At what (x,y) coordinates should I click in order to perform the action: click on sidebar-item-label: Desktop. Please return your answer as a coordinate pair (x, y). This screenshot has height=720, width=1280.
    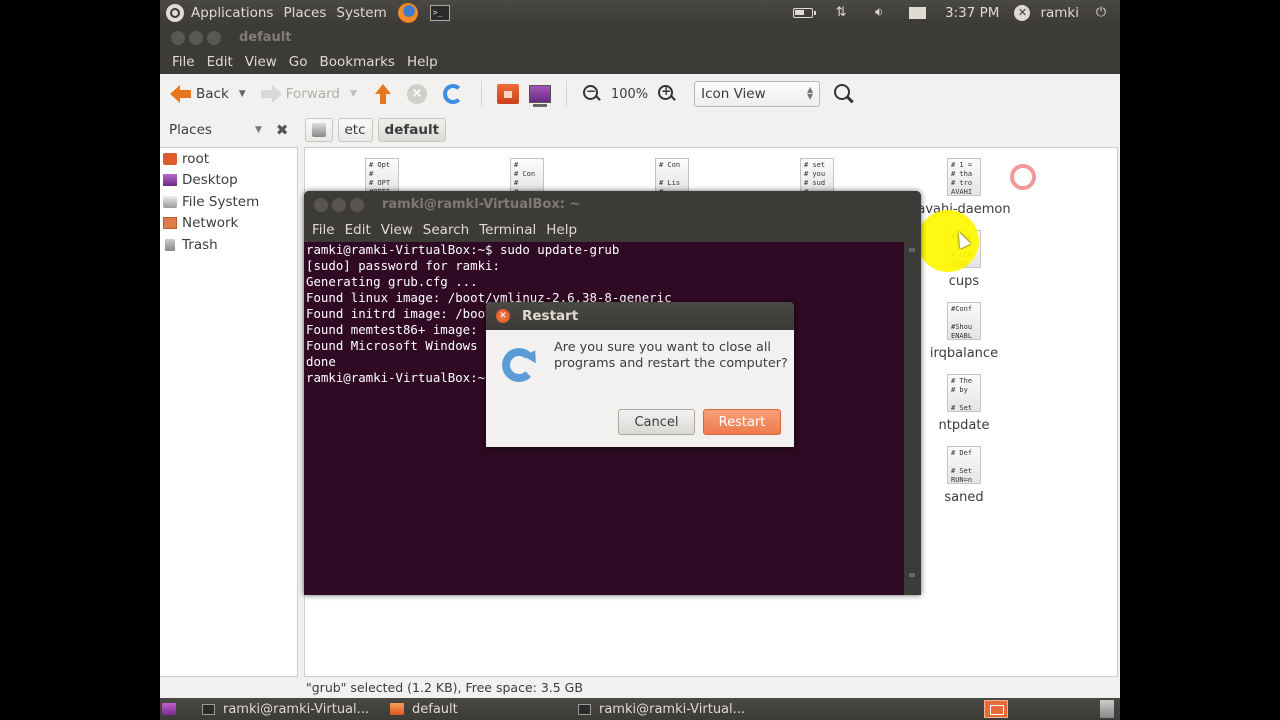
    Looking at the image, I should click on (210, 180).